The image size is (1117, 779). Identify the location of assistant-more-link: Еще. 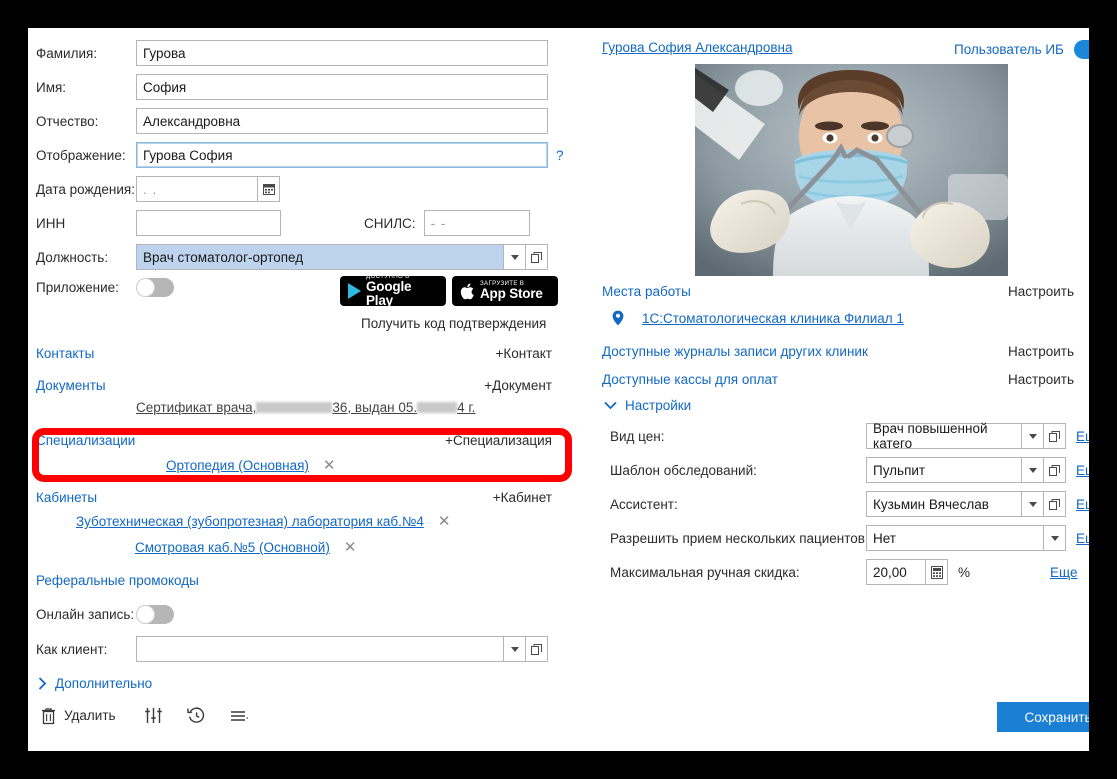
(1082, 504).